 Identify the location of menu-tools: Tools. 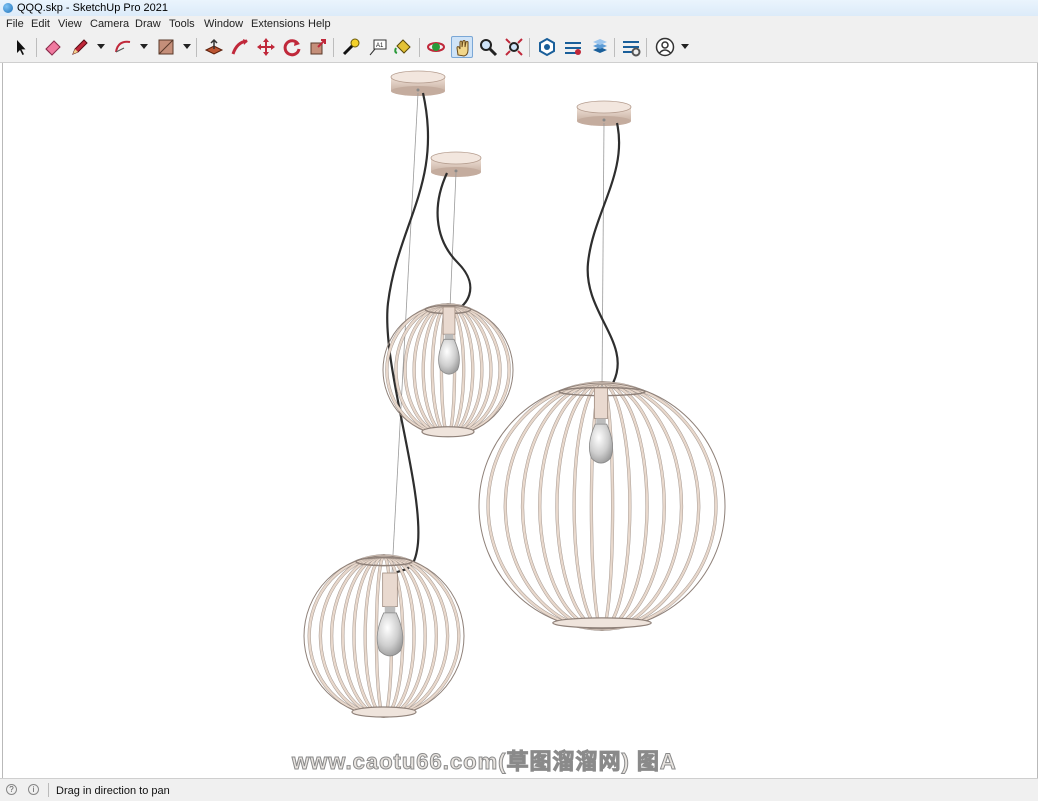
(182, 24).